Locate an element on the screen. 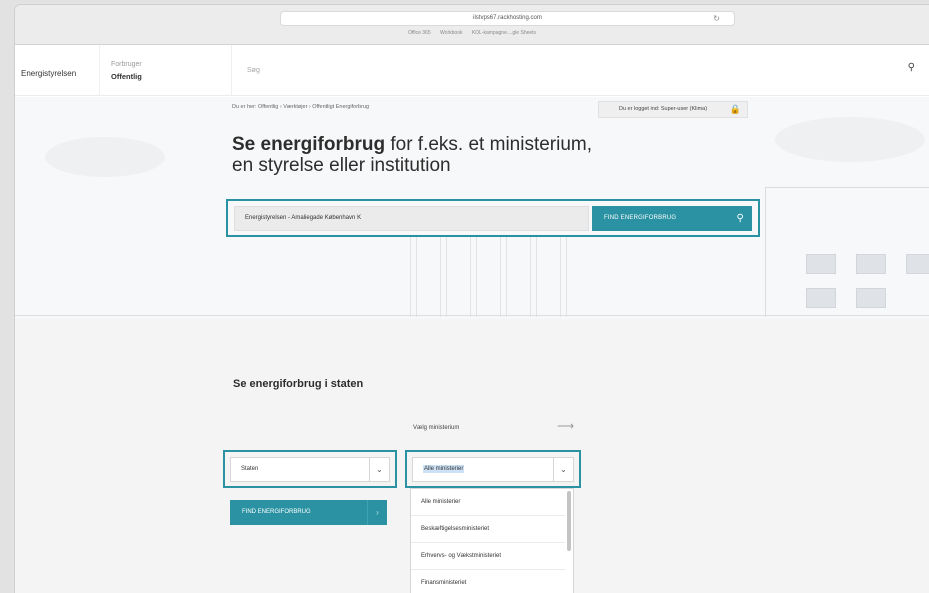 Image resolution: width=929 pixels, height=593 pixels. find-energy-button-label: FIND ENERGIFORBRUG is located at coordinates (640, 218).